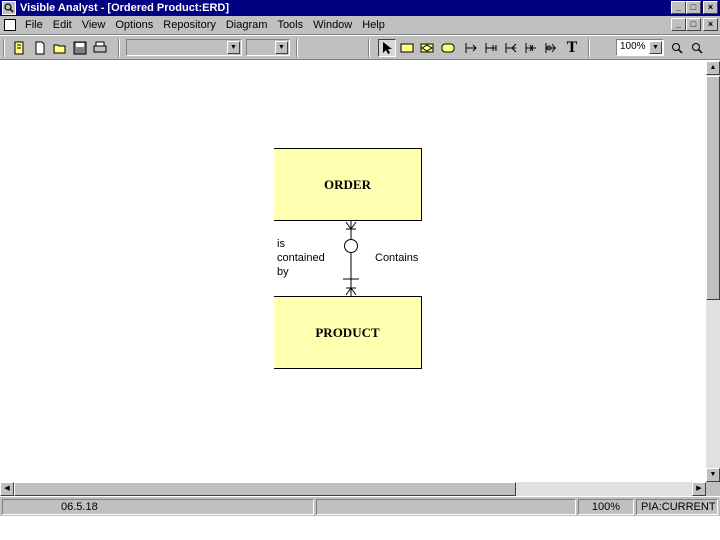 The image size is (720, 540). Describe the element at coordinates (7, 489) in the screenshot. I see `scroll-left-icon: ◀` at that location.